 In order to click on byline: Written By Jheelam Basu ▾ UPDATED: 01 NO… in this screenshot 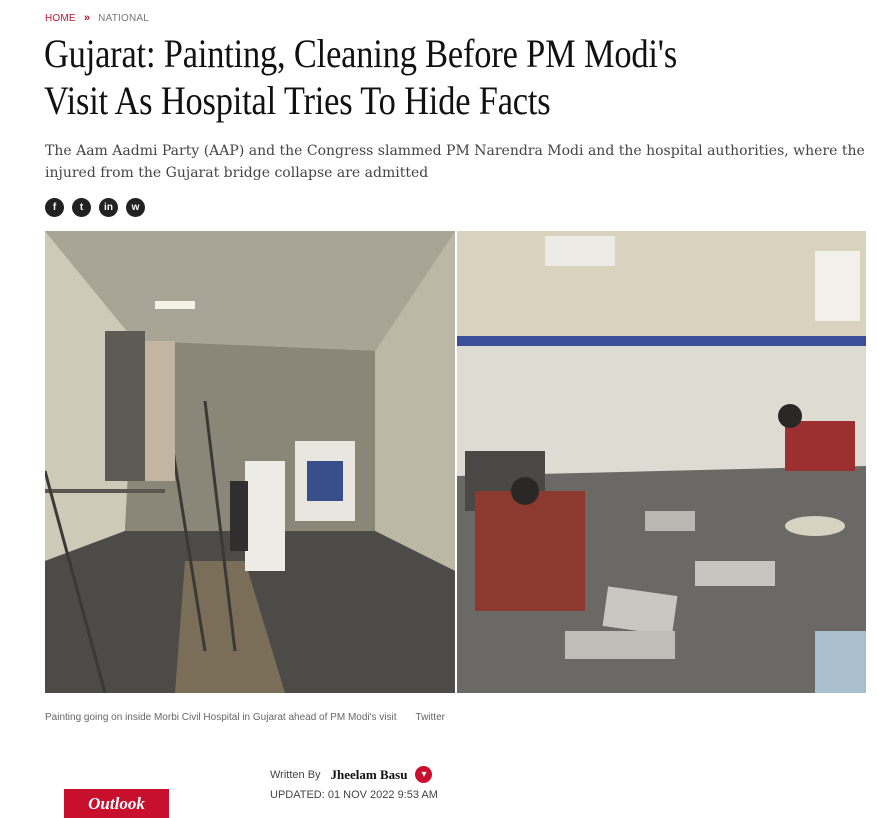, I will do `click(354, 783)`.